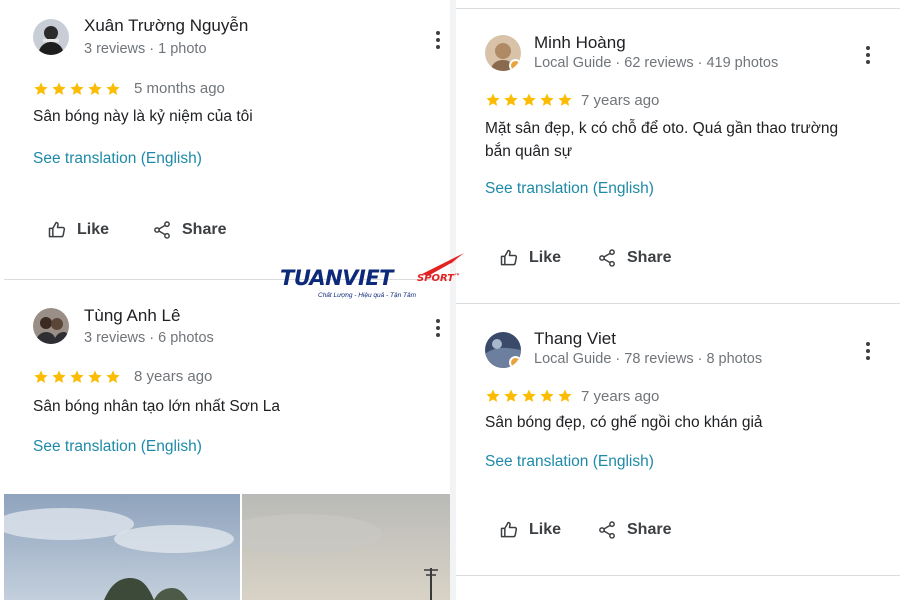 This screenshot has height=600, width=900. Describe the element at coordinates (145, 49) in the screenshot. I see `reviewer-meta: 3 reviews · 1 photo` at that location.